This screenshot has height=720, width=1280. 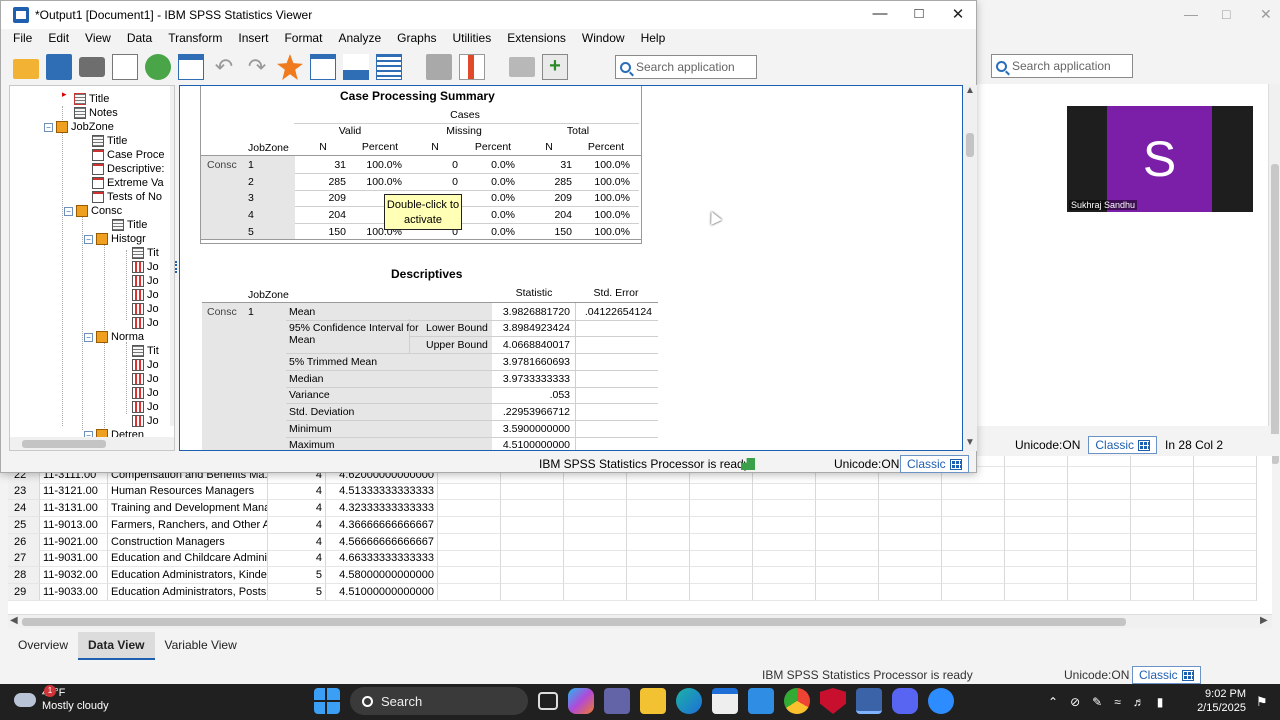 I want to click on row-number: 26, so click(x=24, y=542).